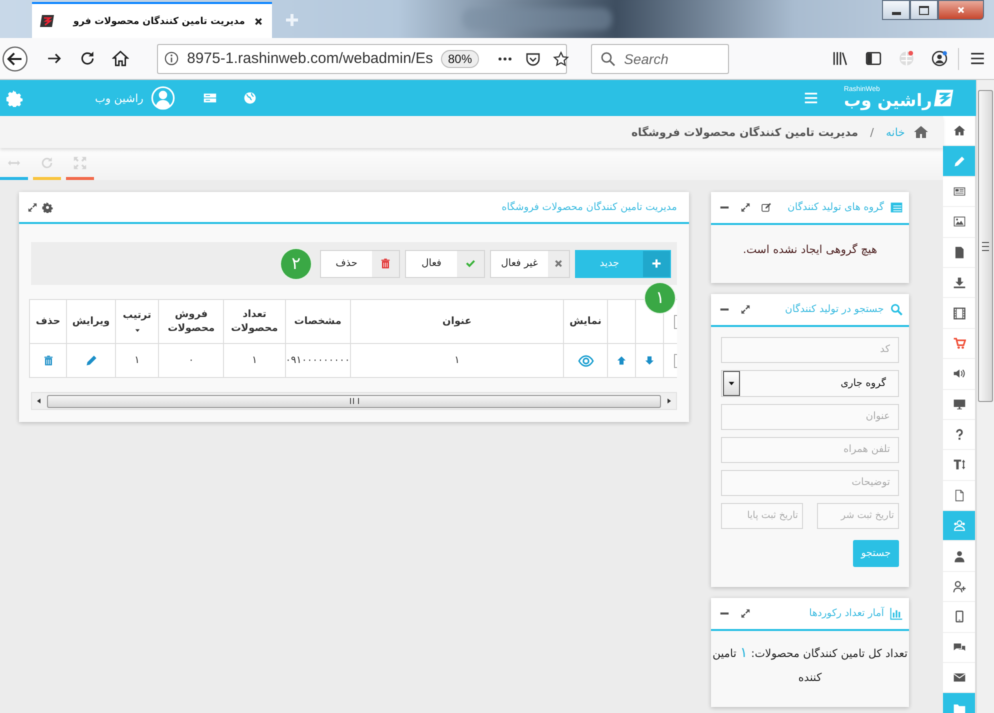 This screenshot has width=994, height=713. I want to click on activate-button: فعال, so click(445, 264).